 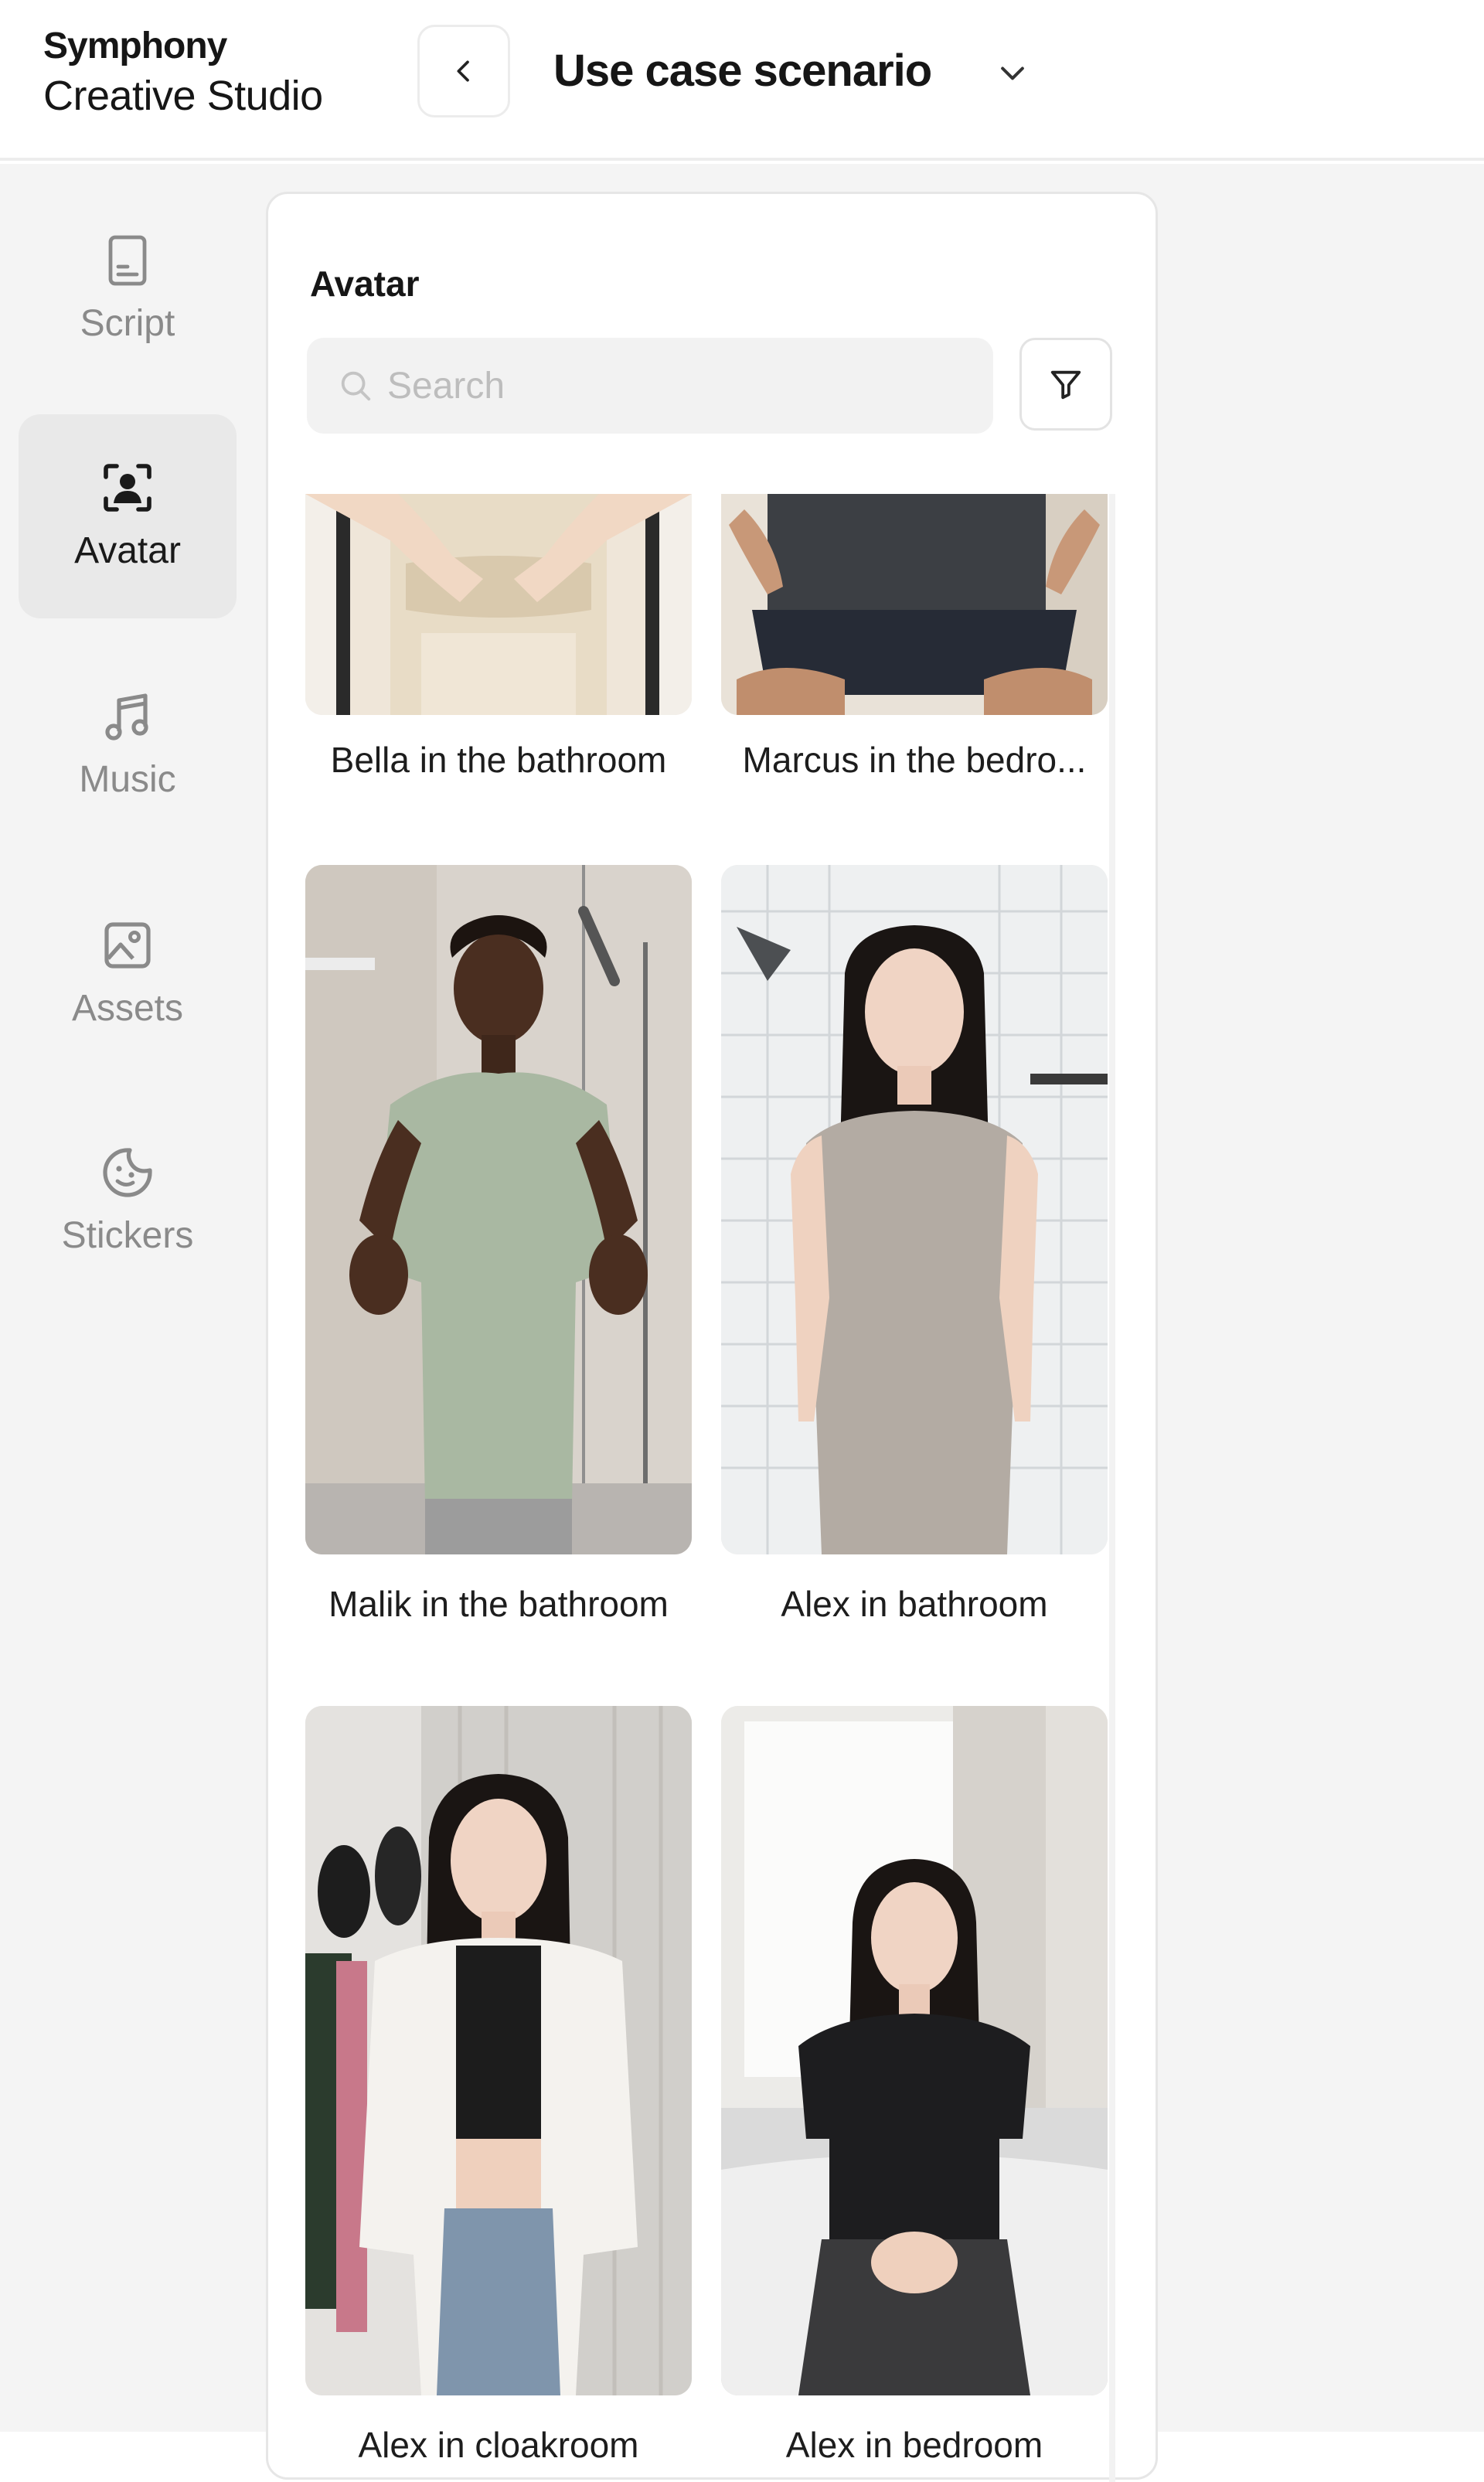 What do you see at coordinates (135, 46) in the screenshot?
I see `brand-name: Symphony` at bounding box center [135, 46].